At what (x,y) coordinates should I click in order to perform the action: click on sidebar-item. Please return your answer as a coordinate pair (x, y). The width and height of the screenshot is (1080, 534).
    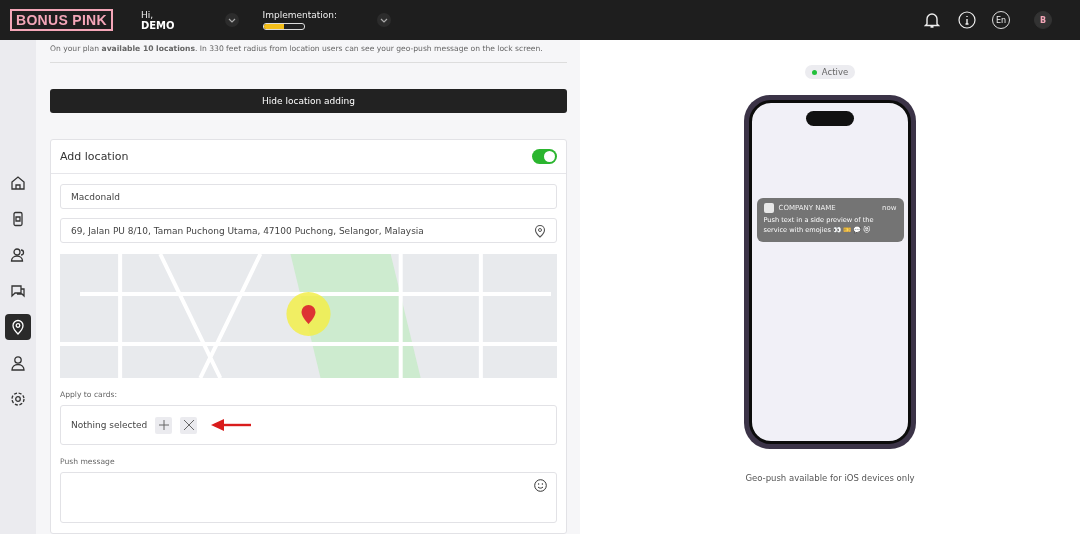
    Looking at the image, I should click on (18, 327).